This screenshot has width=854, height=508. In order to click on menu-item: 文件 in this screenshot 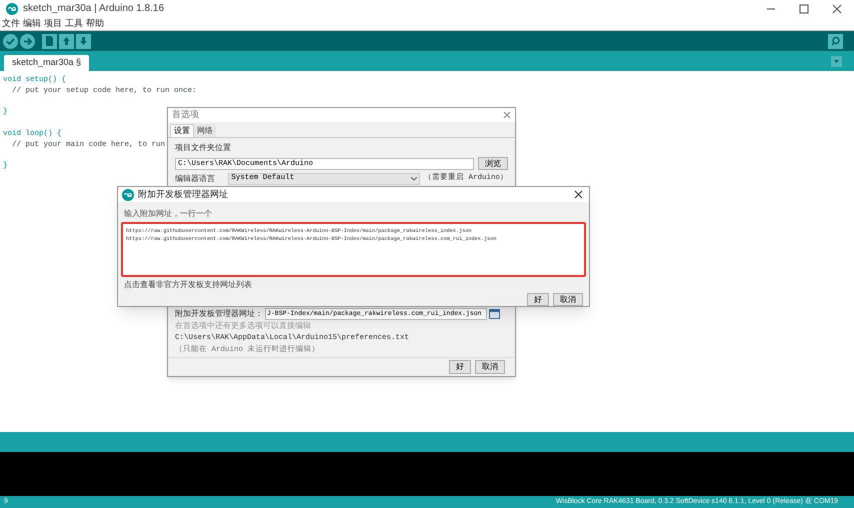, I will do `click(11, 23)`.